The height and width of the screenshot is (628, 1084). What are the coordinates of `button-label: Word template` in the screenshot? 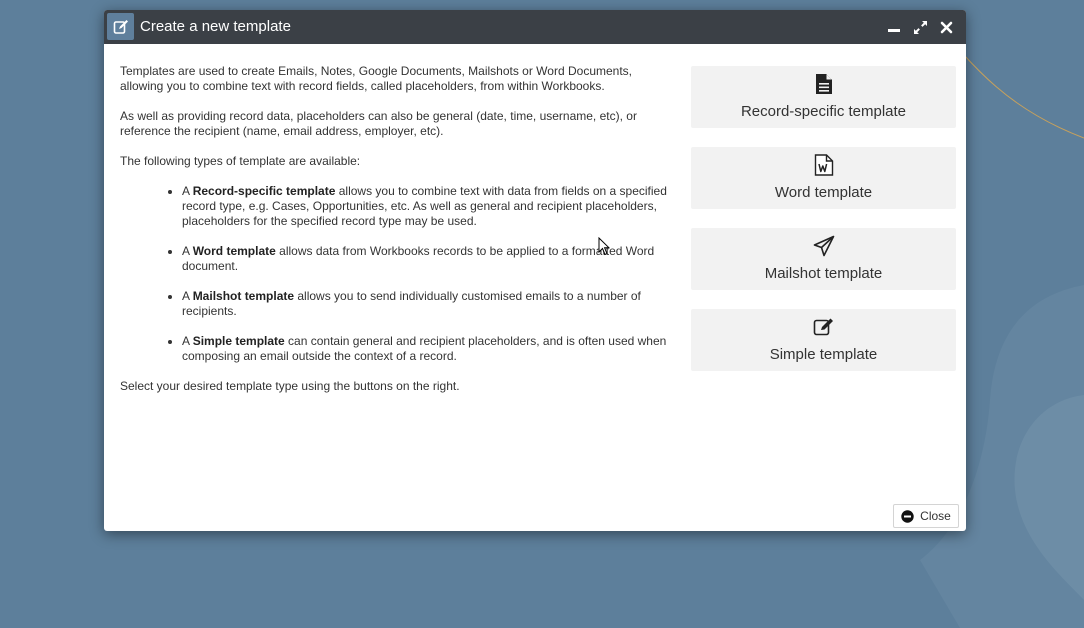 It's located at (823, 192).